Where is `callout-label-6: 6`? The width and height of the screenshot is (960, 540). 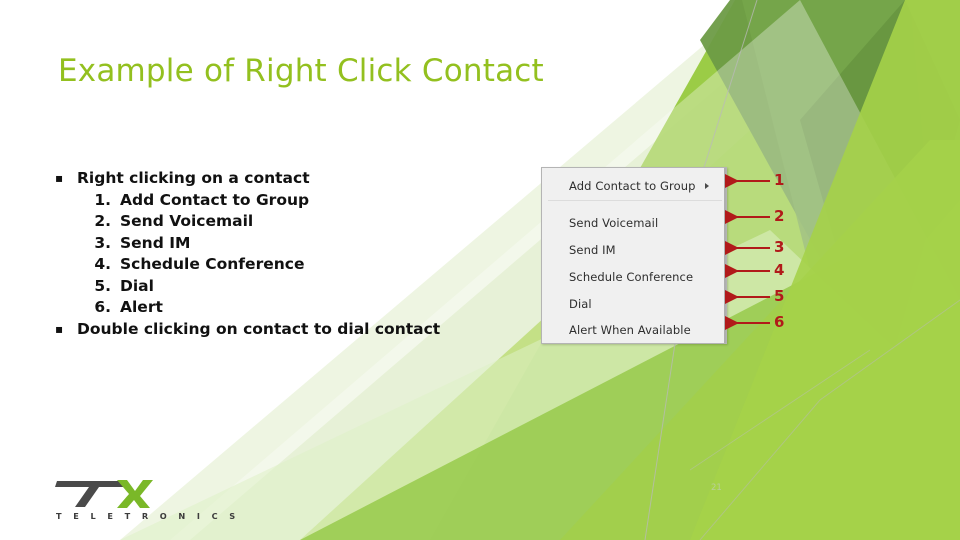
callout-label-6: 6 is located at coordinates (779, 322).